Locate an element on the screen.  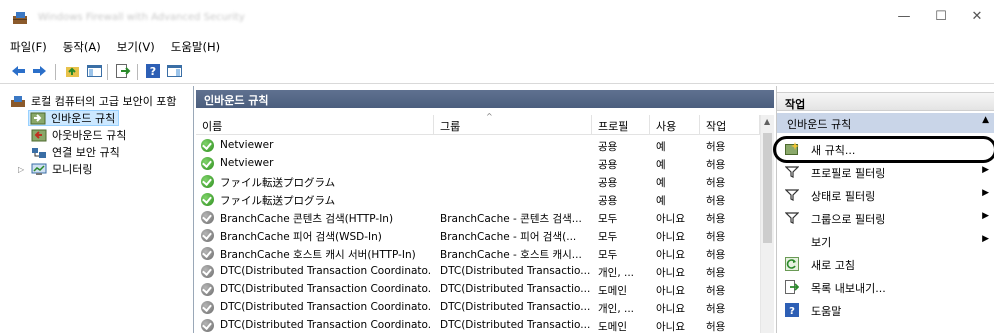
tree-item-label: 인바운드 규칙 is located at coordinates (83, 118).